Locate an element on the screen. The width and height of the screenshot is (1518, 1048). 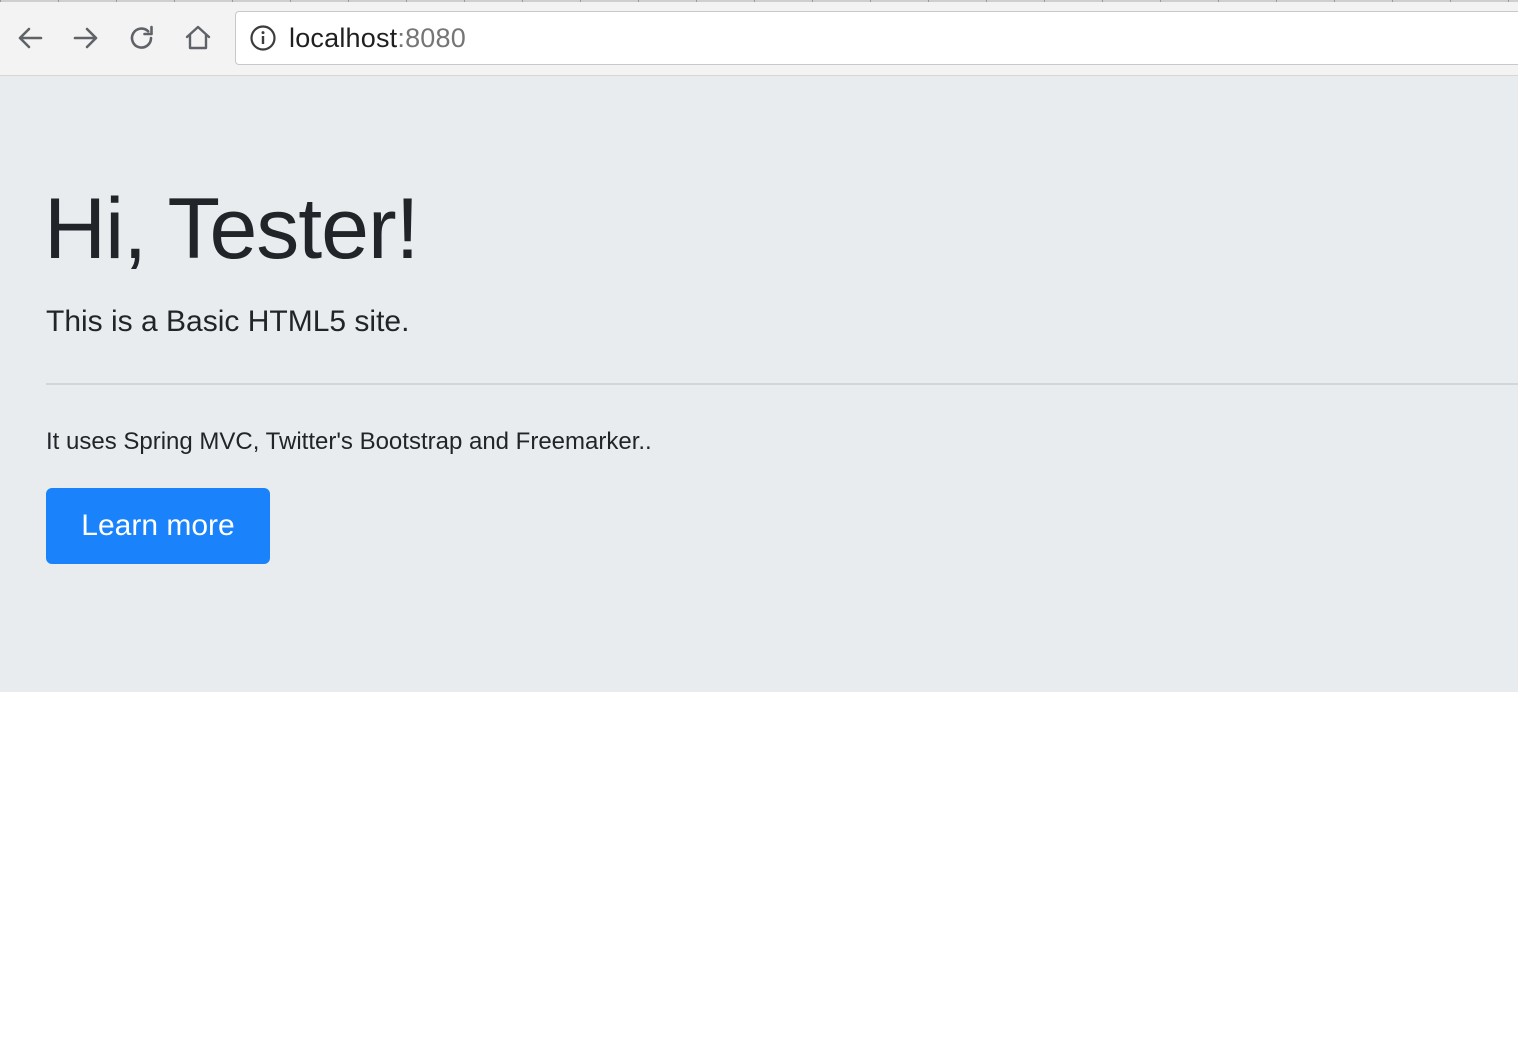
url-text: localhost:8080 is located at coordinates (377, 38).